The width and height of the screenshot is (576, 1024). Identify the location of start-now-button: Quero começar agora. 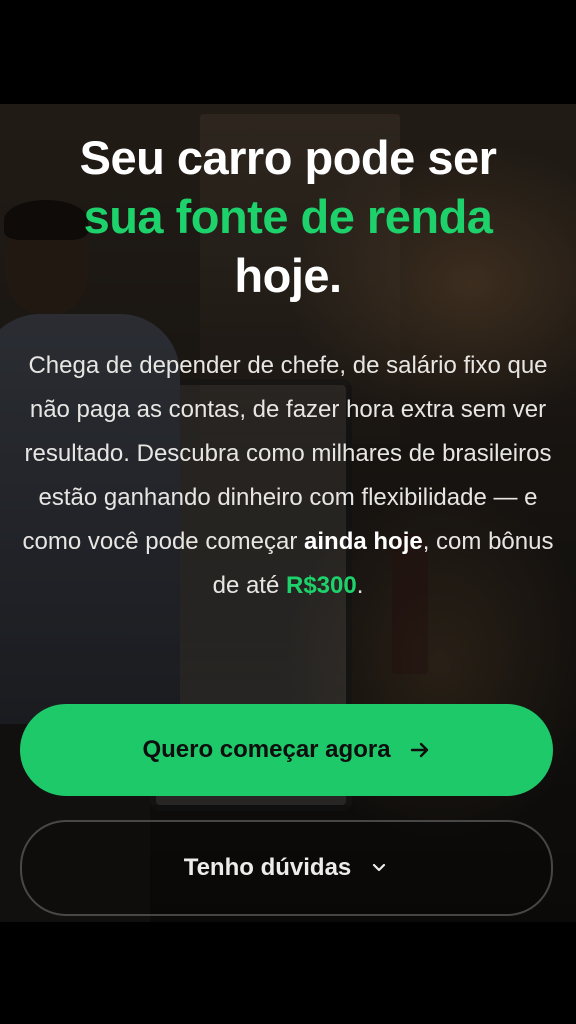
(286, 750).